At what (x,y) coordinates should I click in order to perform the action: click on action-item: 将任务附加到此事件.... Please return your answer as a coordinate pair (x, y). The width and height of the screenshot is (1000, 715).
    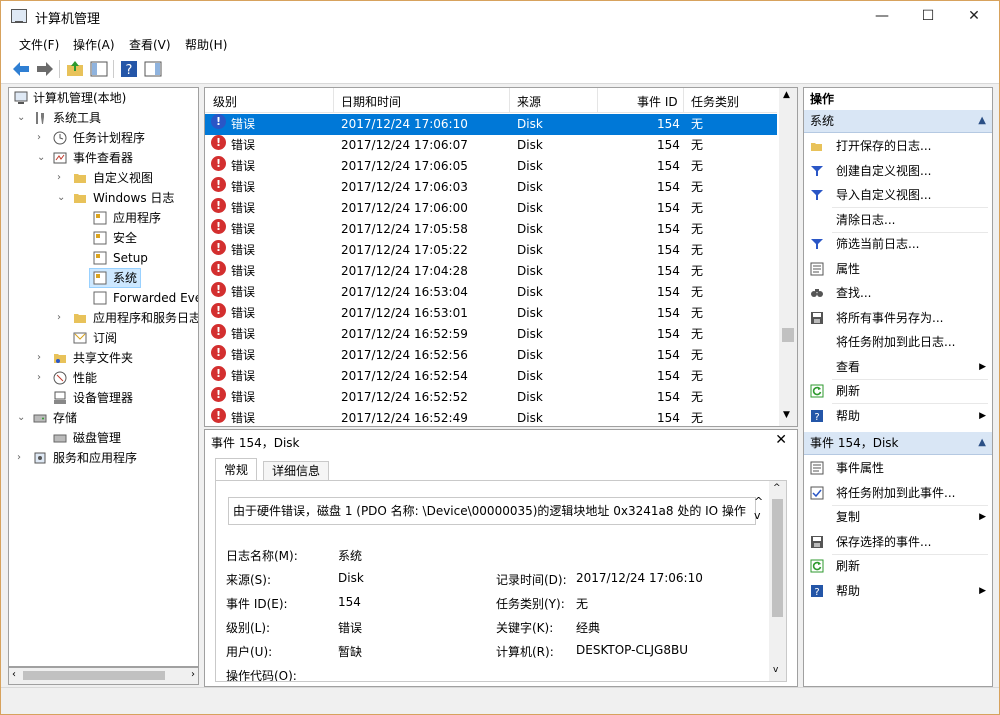
    Looking at the image, I should click on (898, 493).